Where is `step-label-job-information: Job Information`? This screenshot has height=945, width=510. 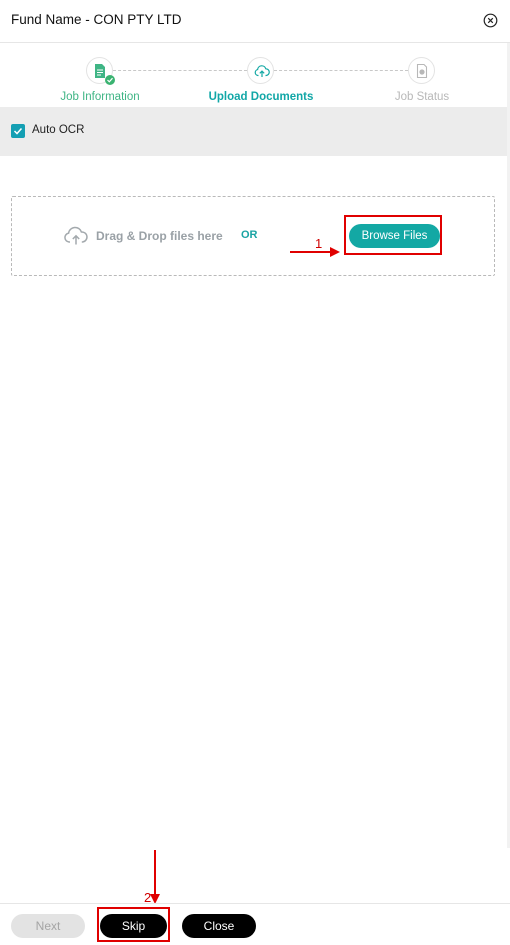
step-label-job-information: Job Information is located at coordinates (100, 97).